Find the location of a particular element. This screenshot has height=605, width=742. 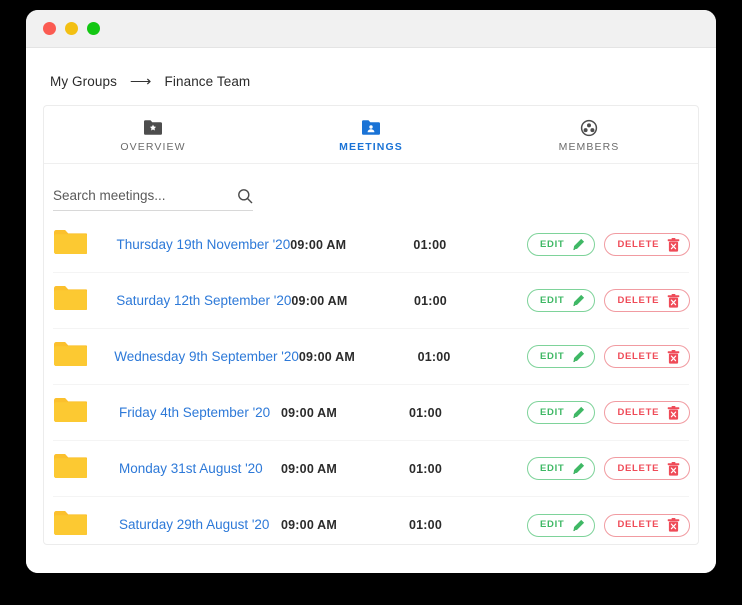

search-input is located at coordinates (142, 195).